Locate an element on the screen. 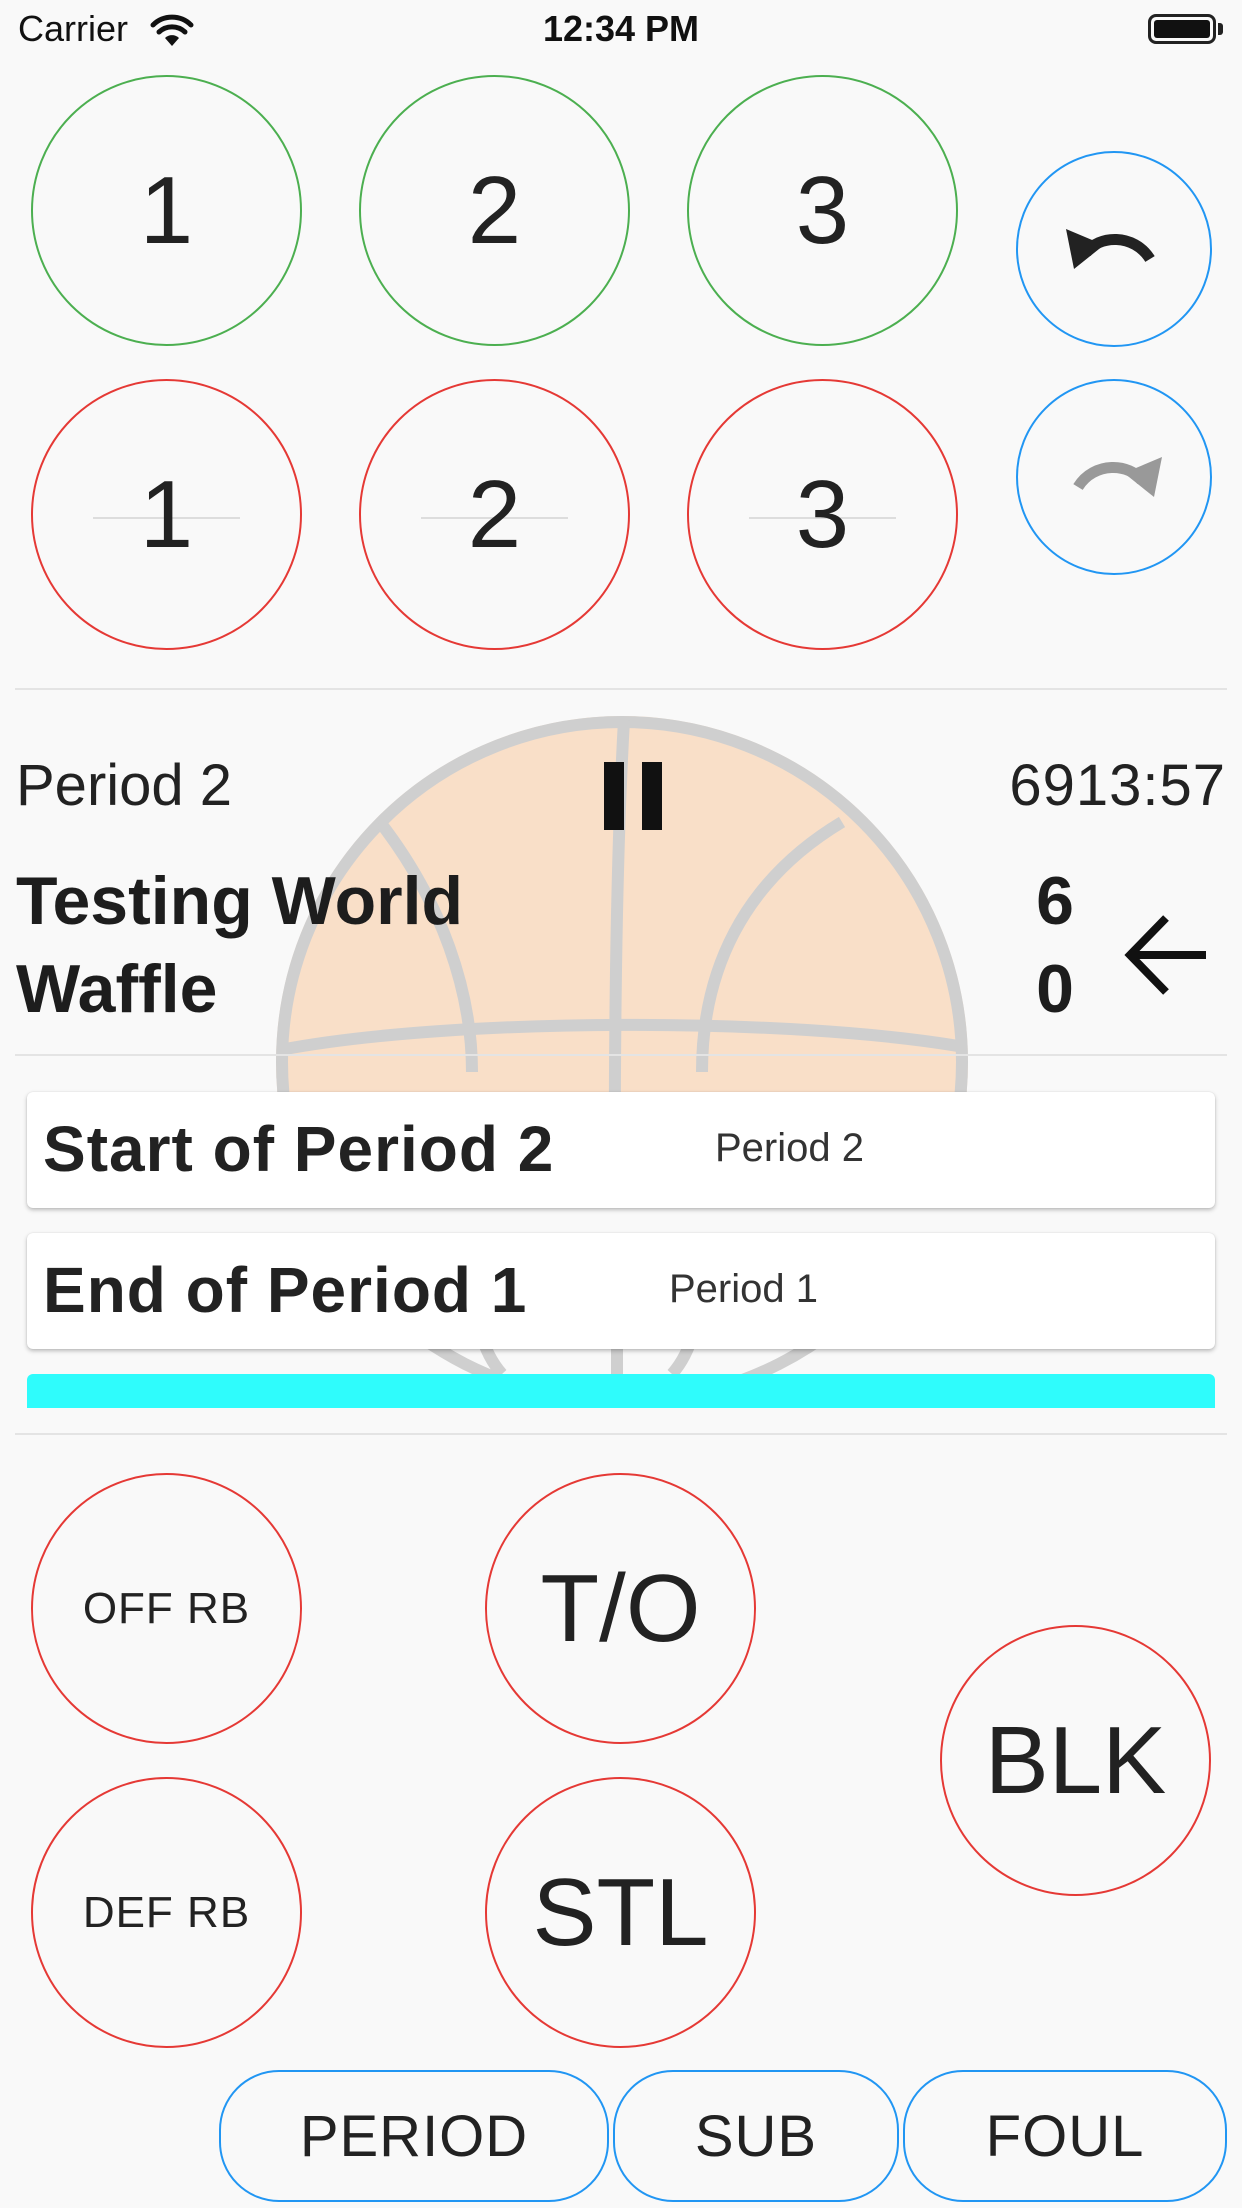 The image size is (1242, 2208). play-log-period: Period 2 is located at coordinates (789, 1148).